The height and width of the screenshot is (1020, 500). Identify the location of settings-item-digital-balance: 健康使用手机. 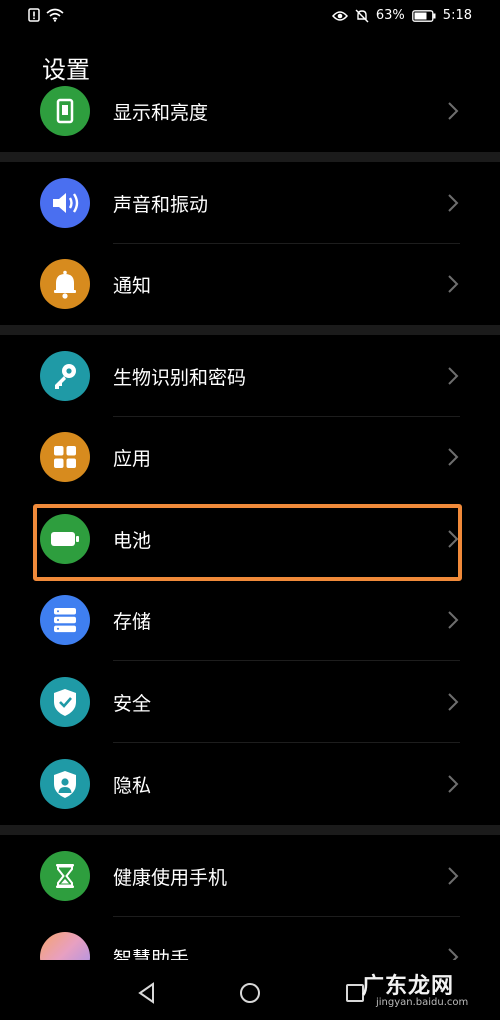
(250, 876).